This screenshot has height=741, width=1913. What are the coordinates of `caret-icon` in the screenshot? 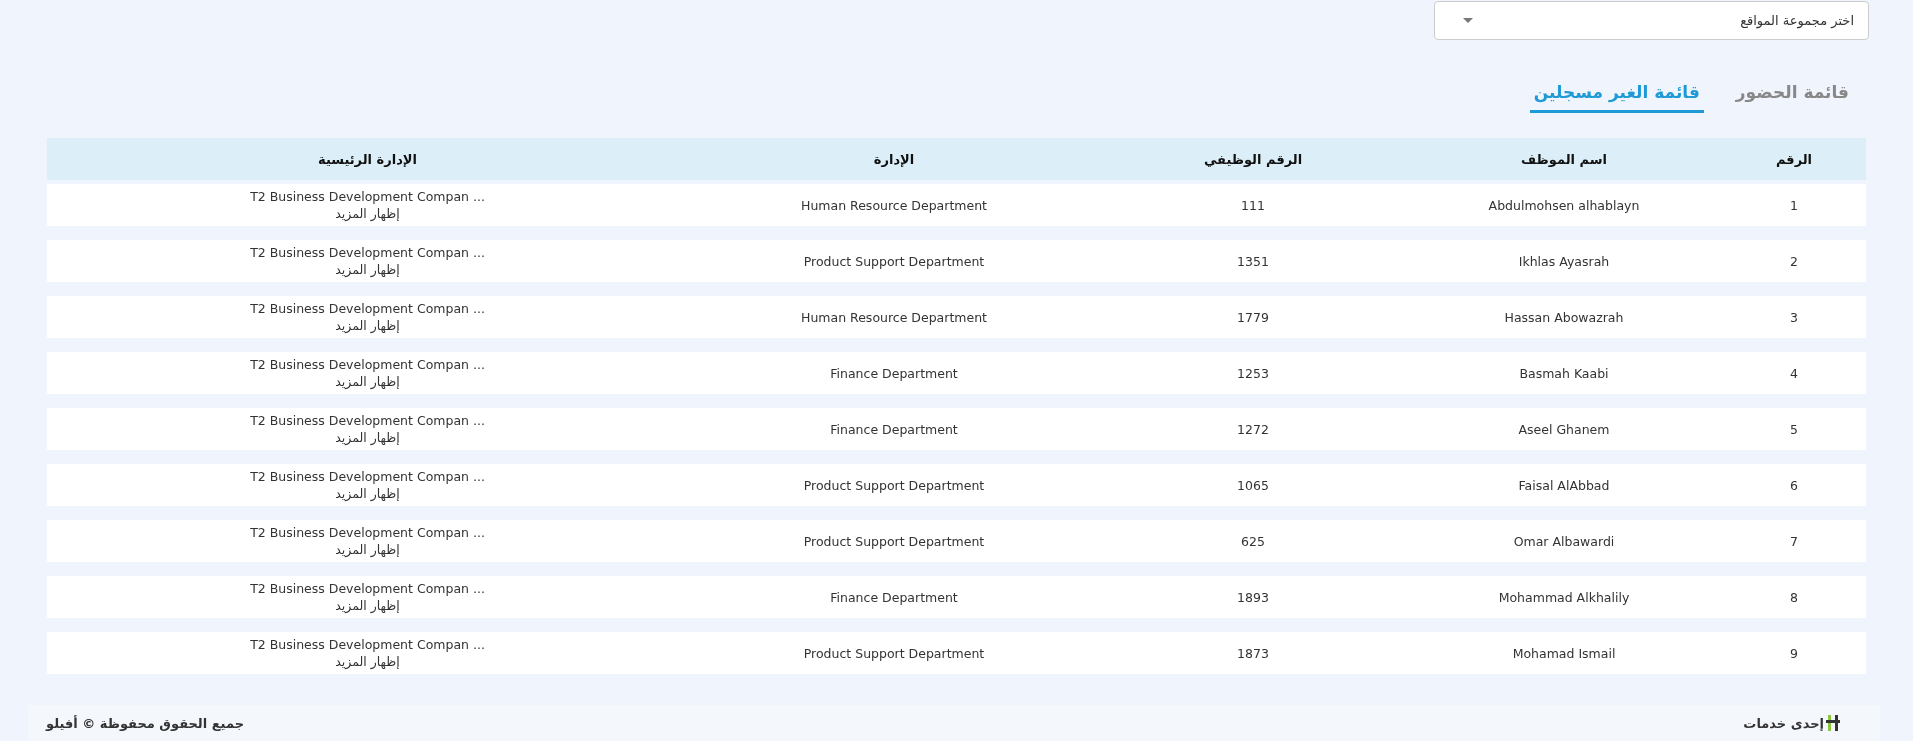 It's located at (1468, 20).